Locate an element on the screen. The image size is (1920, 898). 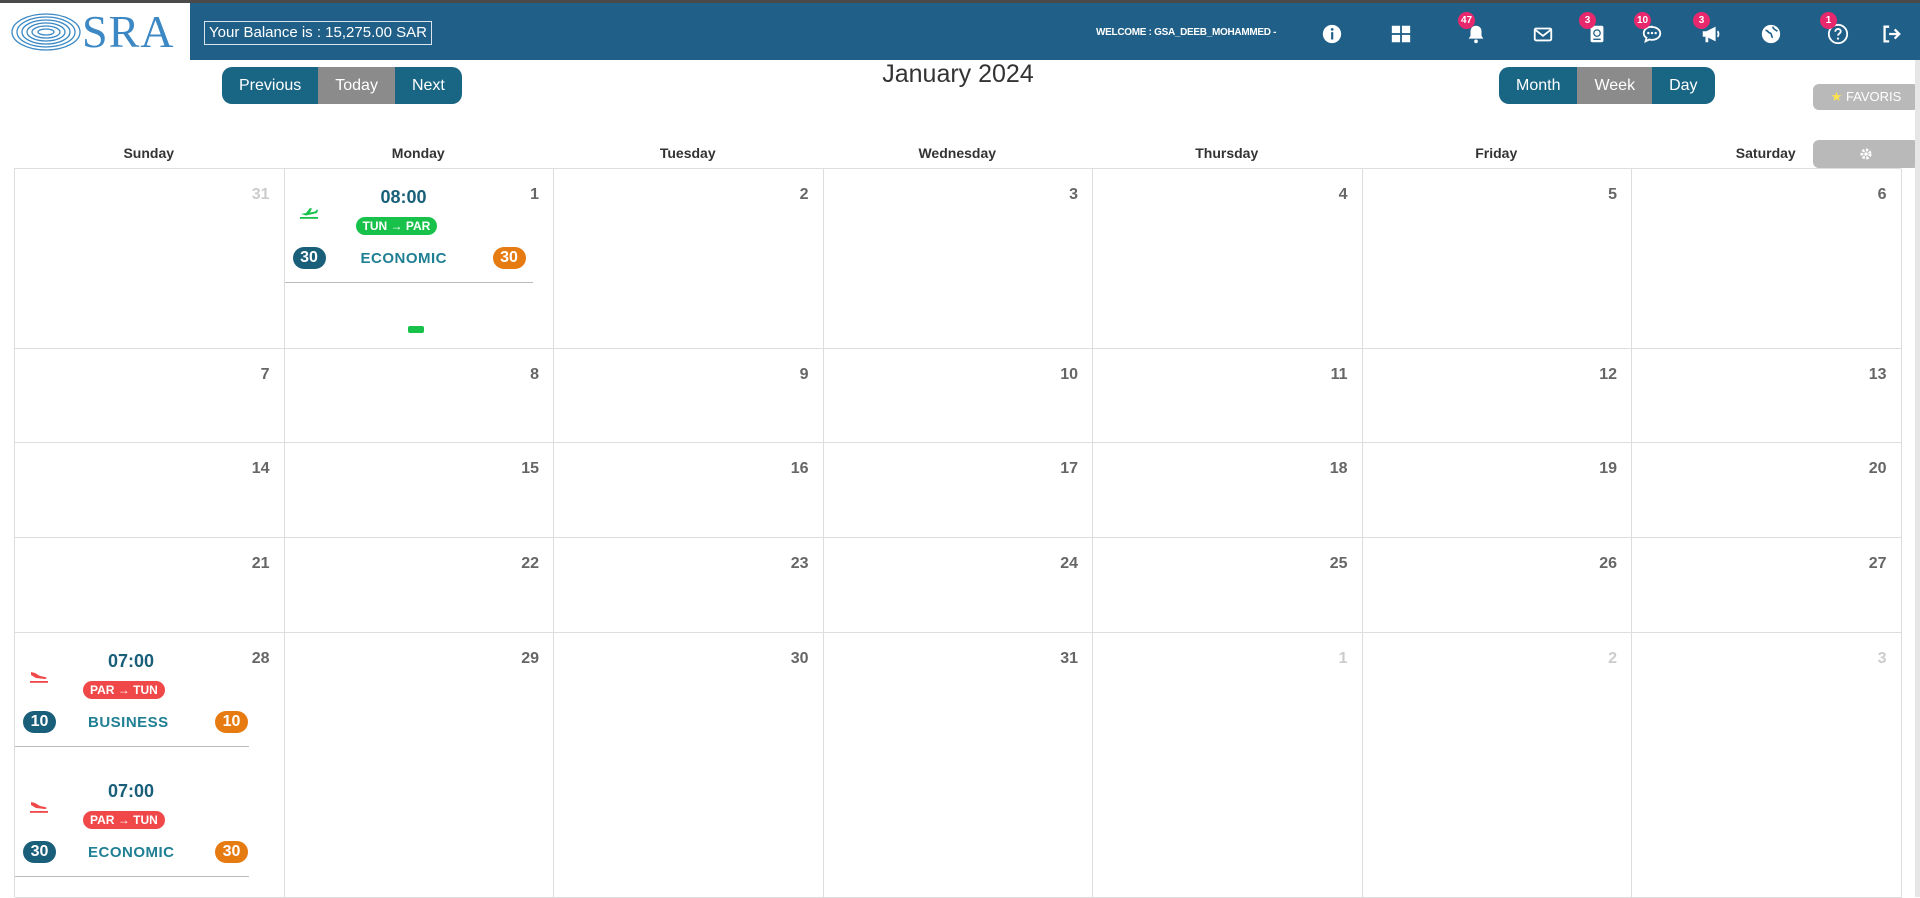
day-number: 22 is located at coordinates (530, 564).